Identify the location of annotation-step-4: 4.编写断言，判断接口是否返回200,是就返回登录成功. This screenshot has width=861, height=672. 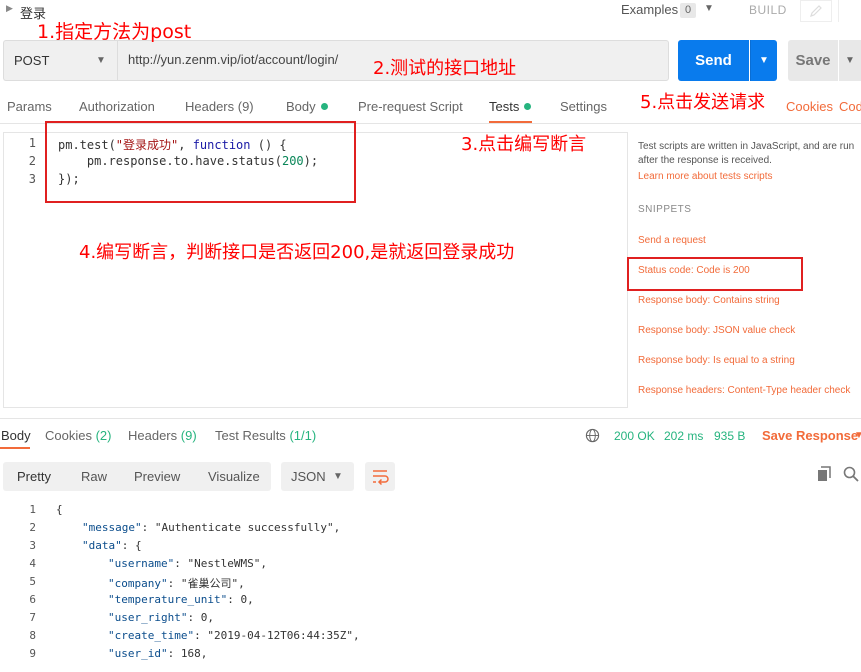
(297, 252).